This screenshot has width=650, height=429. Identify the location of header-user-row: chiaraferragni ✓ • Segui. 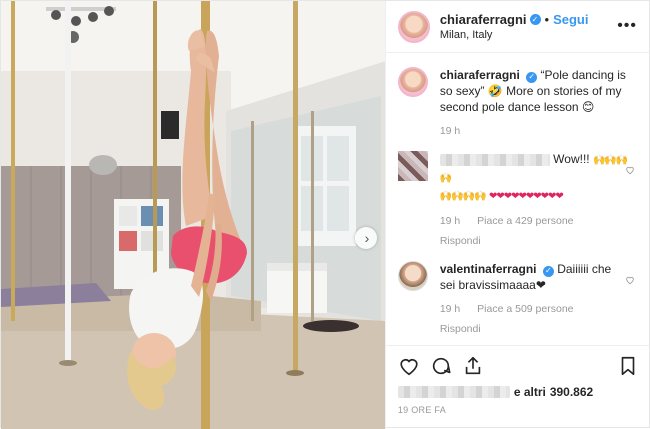
(514, 19).